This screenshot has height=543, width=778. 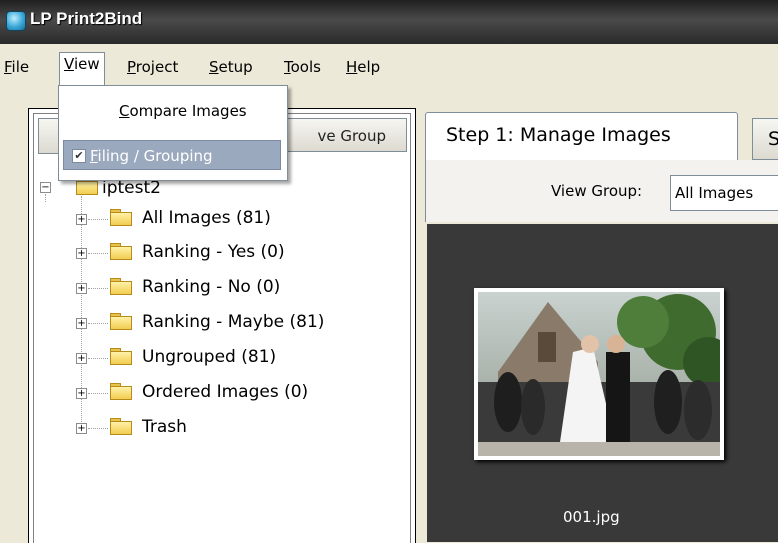 What do you see at coordinates (225, 392) in the screenshot?
I see `tree-item-label: Ordered Images (0)` at bounding box center [225, 392].